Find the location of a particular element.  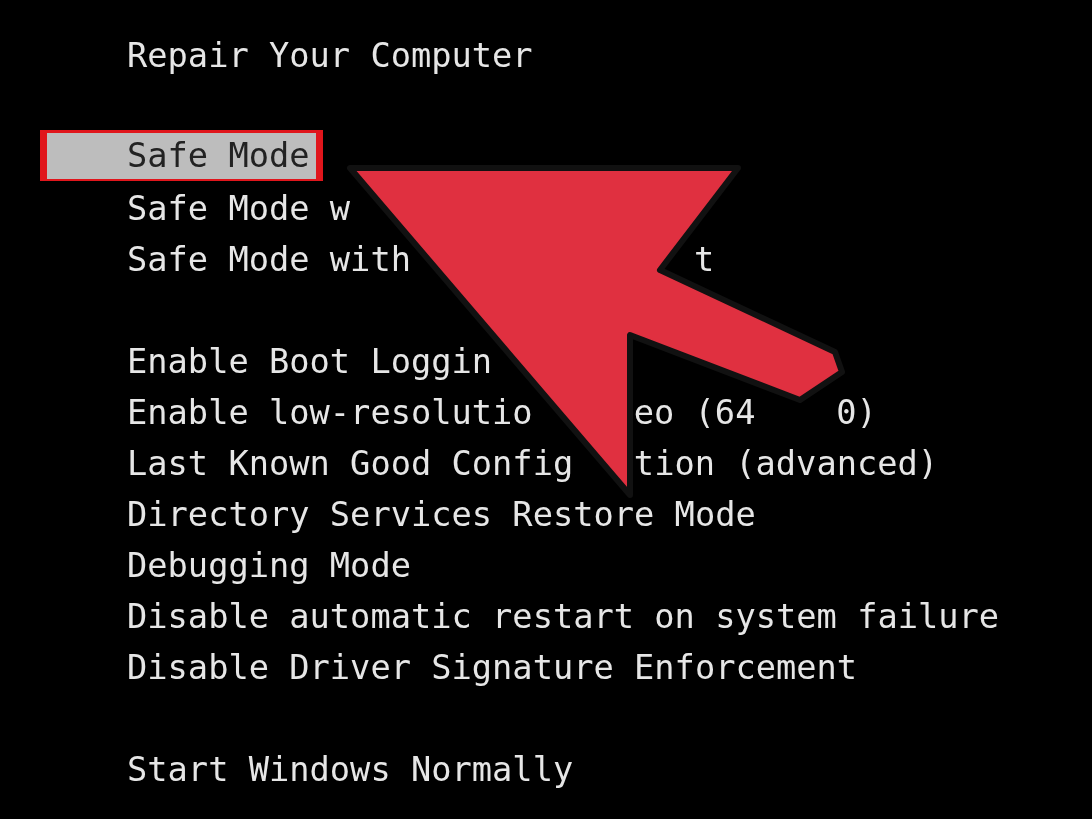

menu-option: Last Known Good Config is located at coordinates (350, 463).